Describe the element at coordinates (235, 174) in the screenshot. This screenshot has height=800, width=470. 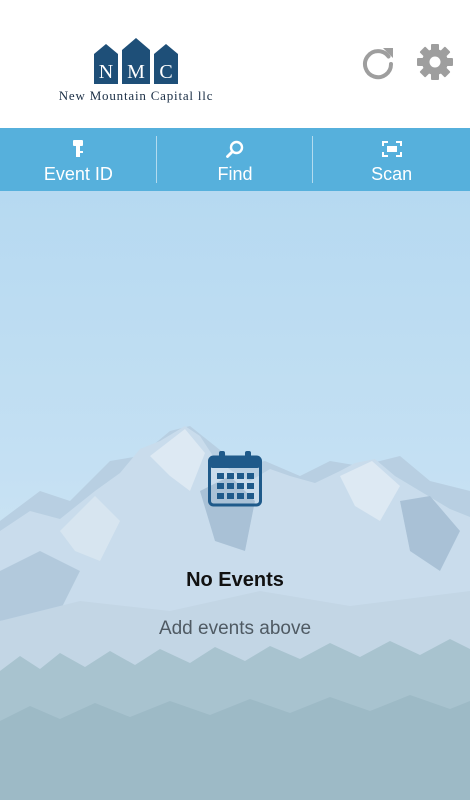
I see `find-label: Find` at that location.